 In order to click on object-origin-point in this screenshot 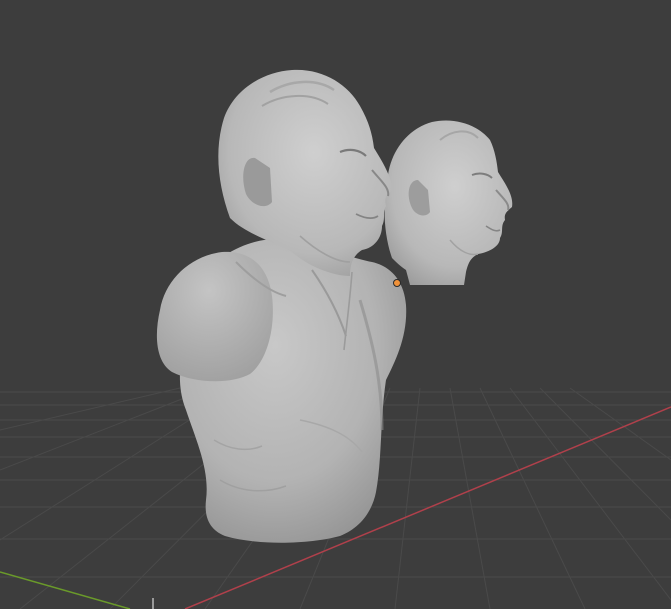, I will do `click(397, 283)`.